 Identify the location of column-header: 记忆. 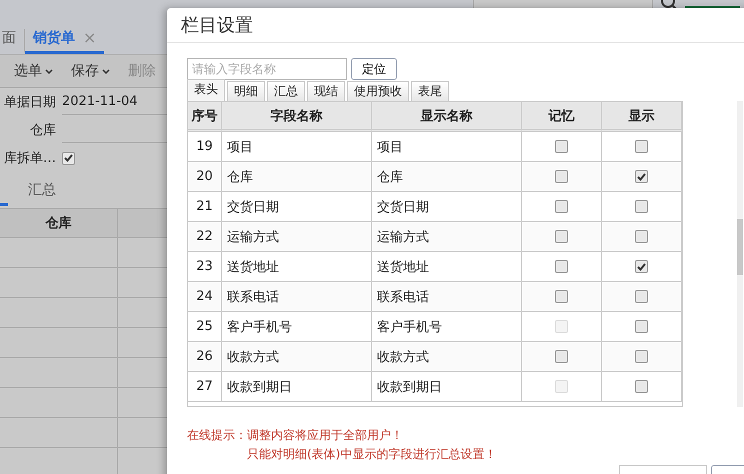
(562, 117).